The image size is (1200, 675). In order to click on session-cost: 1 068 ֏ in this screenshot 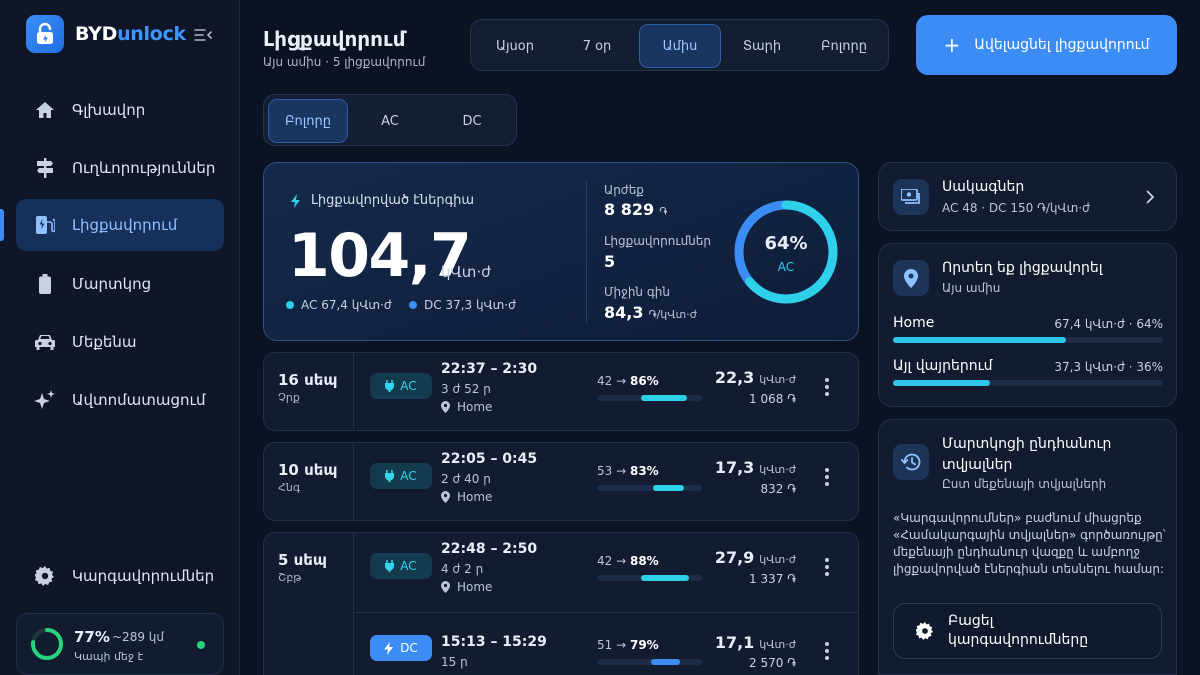, I will do `click(772, 399)`.